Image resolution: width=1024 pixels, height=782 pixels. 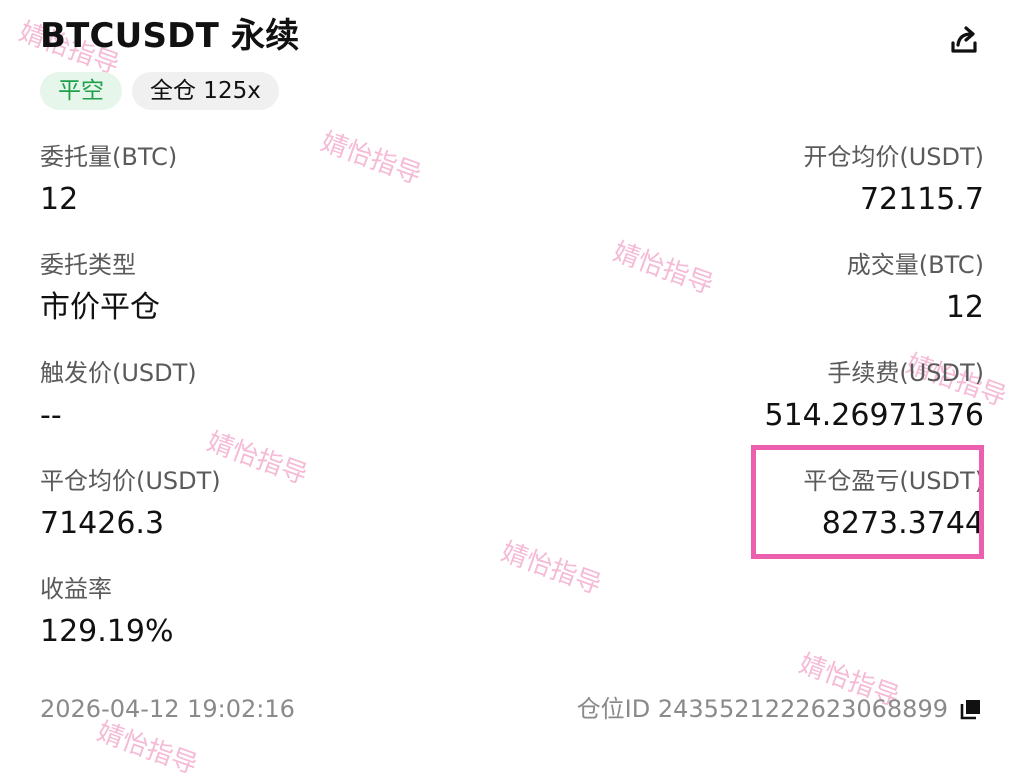 What do you see at coordinates (512, 38) in the screenshot?
I see `order-detail-header: BTCUSDT 永续` at bounding box center [512, 38].